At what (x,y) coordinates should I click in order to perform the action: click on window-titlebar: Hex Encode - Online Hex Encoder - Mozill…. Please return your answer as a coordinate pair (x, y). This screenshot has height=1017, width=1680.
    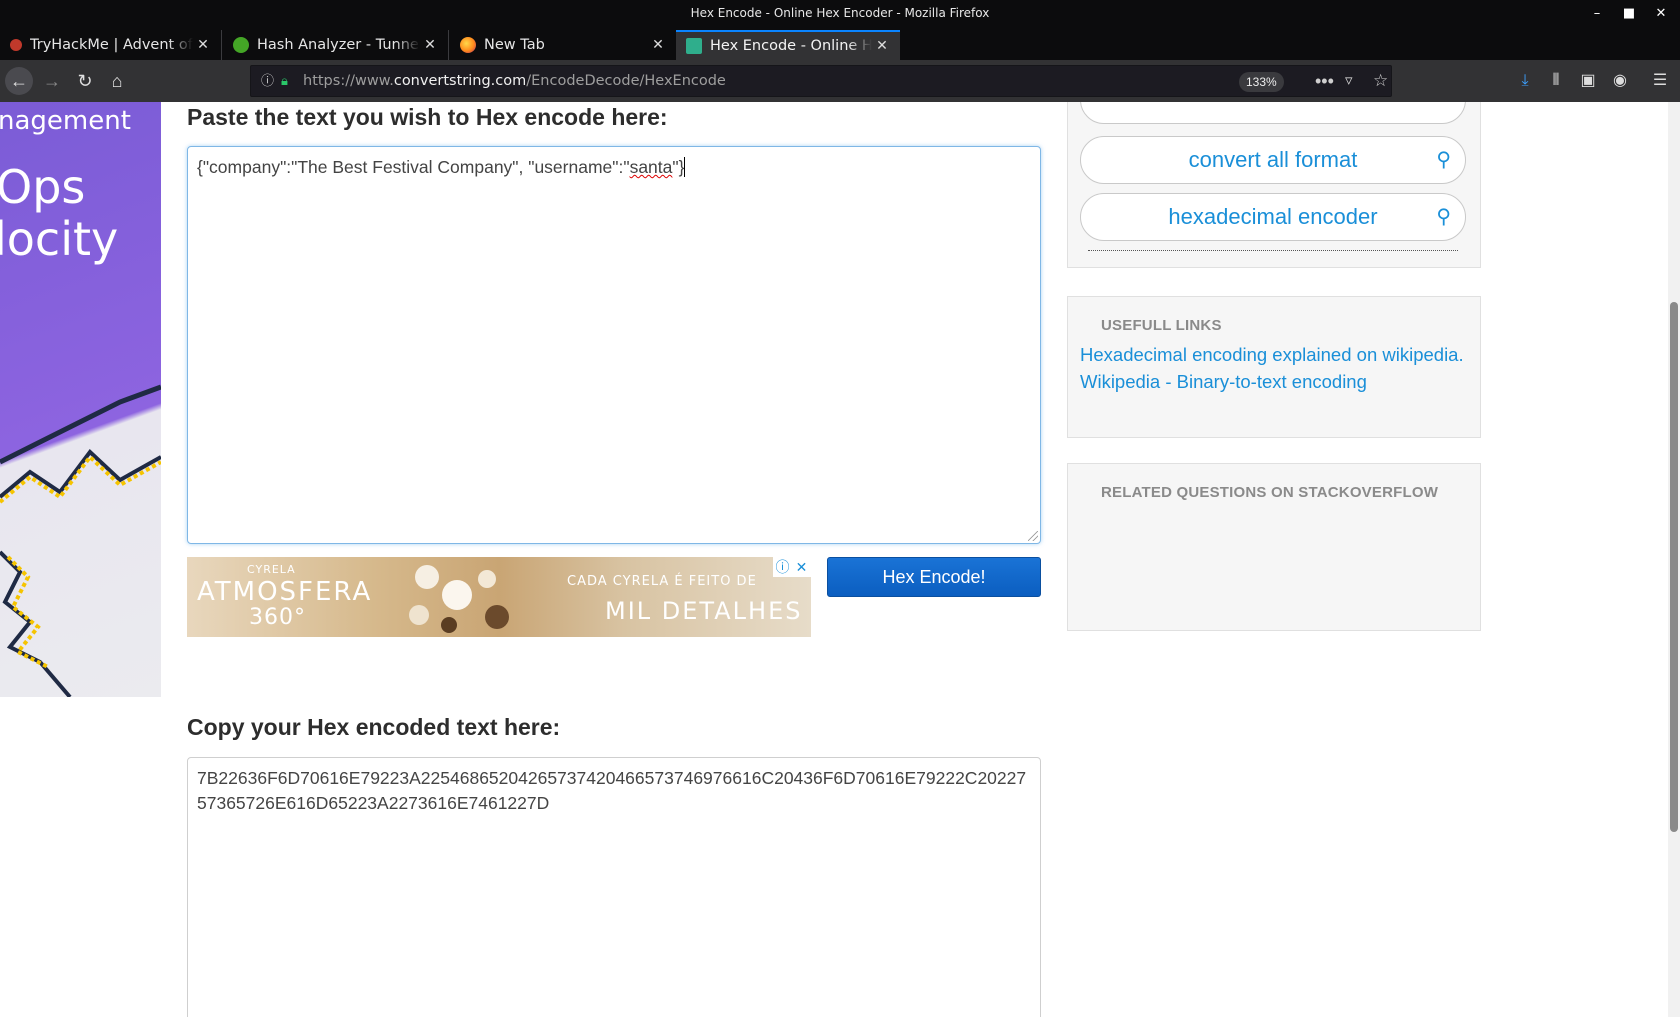
    Looking at the image, I should click on (840, 13).